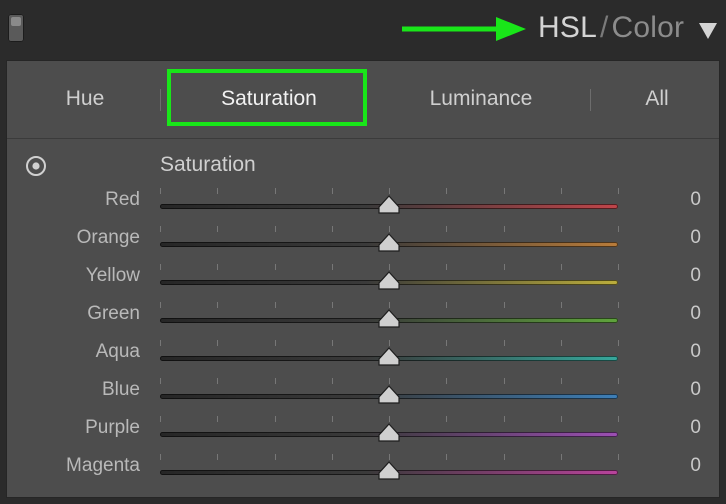 This screenshot has height=504, width=726. Describe the element at coordinates (611, 28) in the screenshot. I see `panel-title: HSL / Color` at that location.